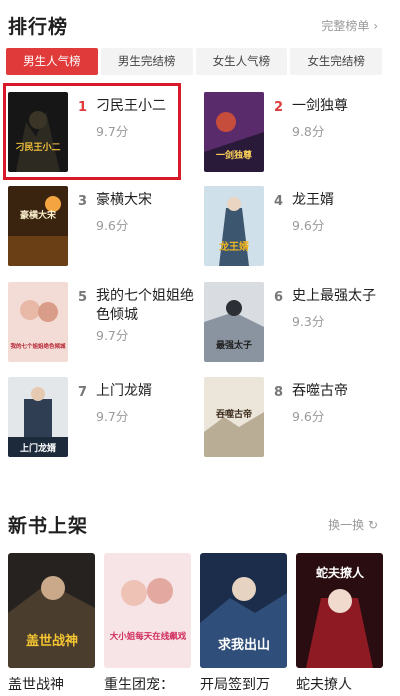  Describe the element at coordinates (38, 215) in the screenshot. I see `cover-title: 豪横大宋` at that location.